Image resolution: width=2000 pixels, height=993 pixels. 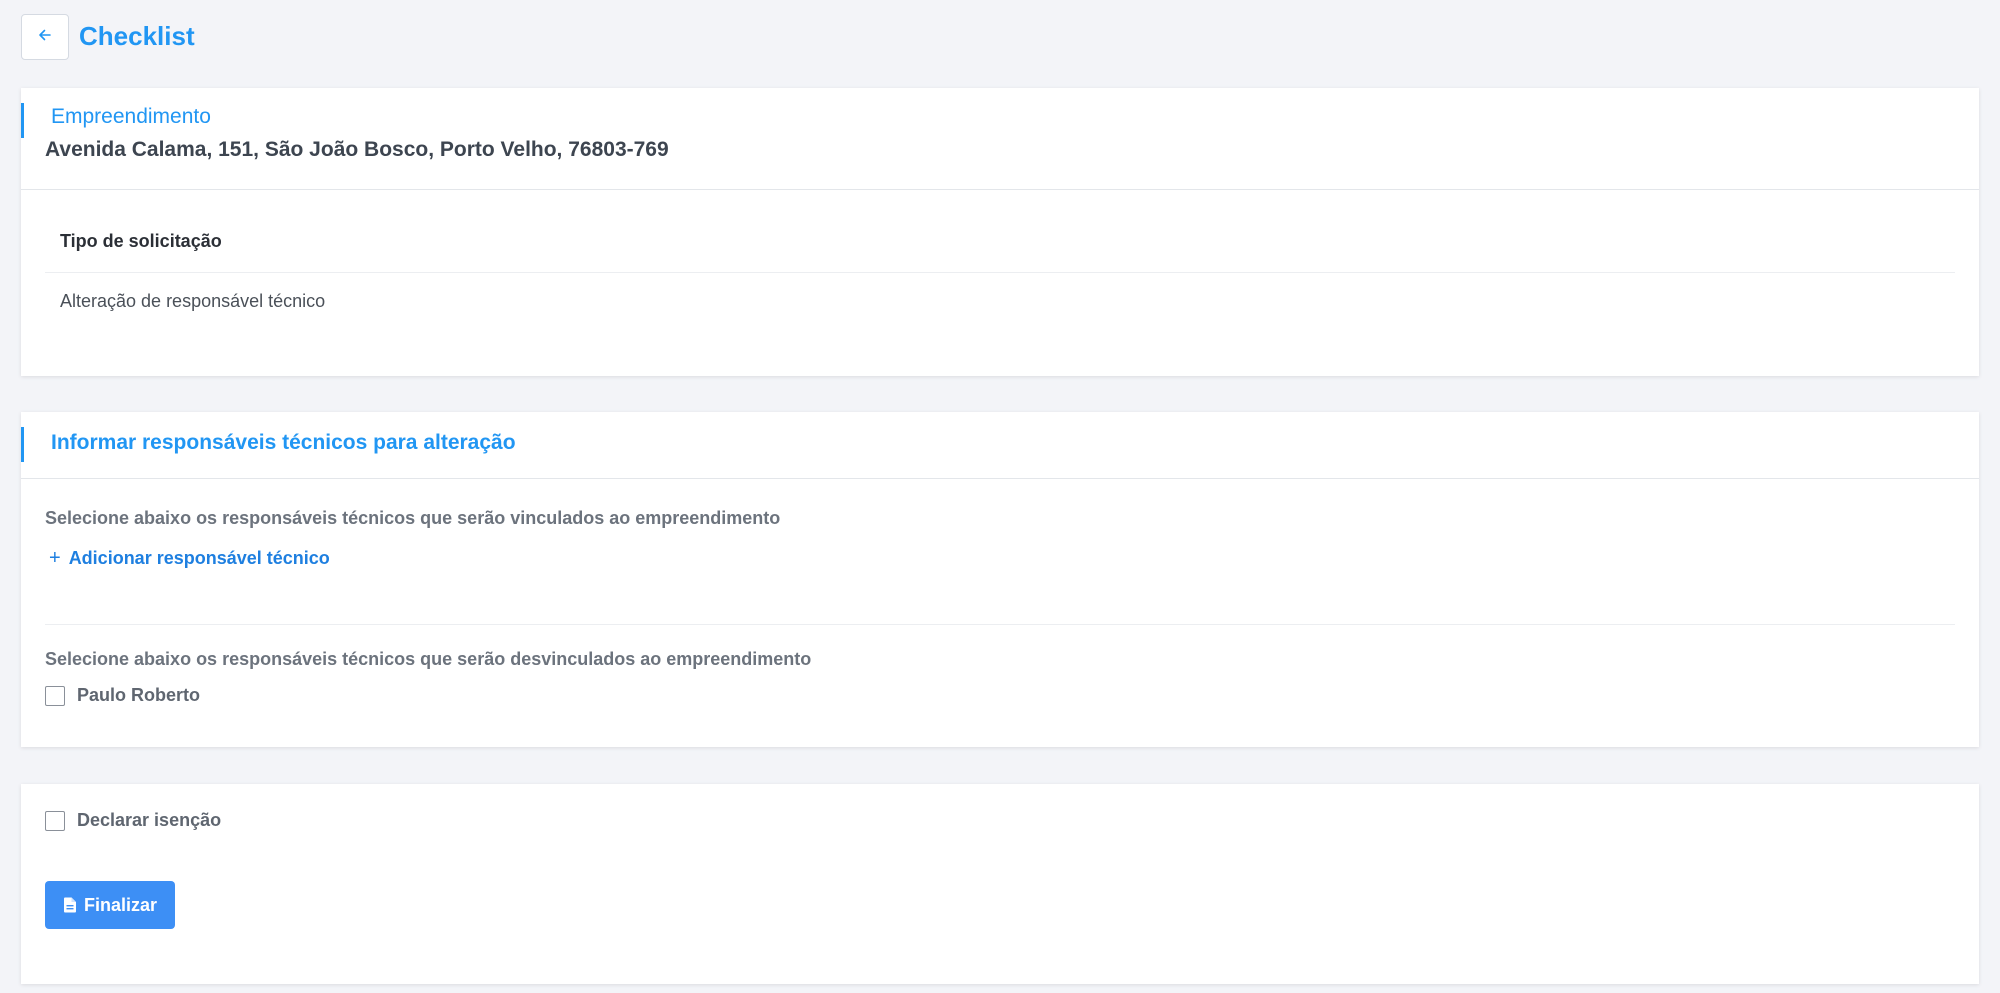 I want to click on request-type-value: Alteração de responsável técnico, so click(x=193, y=301).